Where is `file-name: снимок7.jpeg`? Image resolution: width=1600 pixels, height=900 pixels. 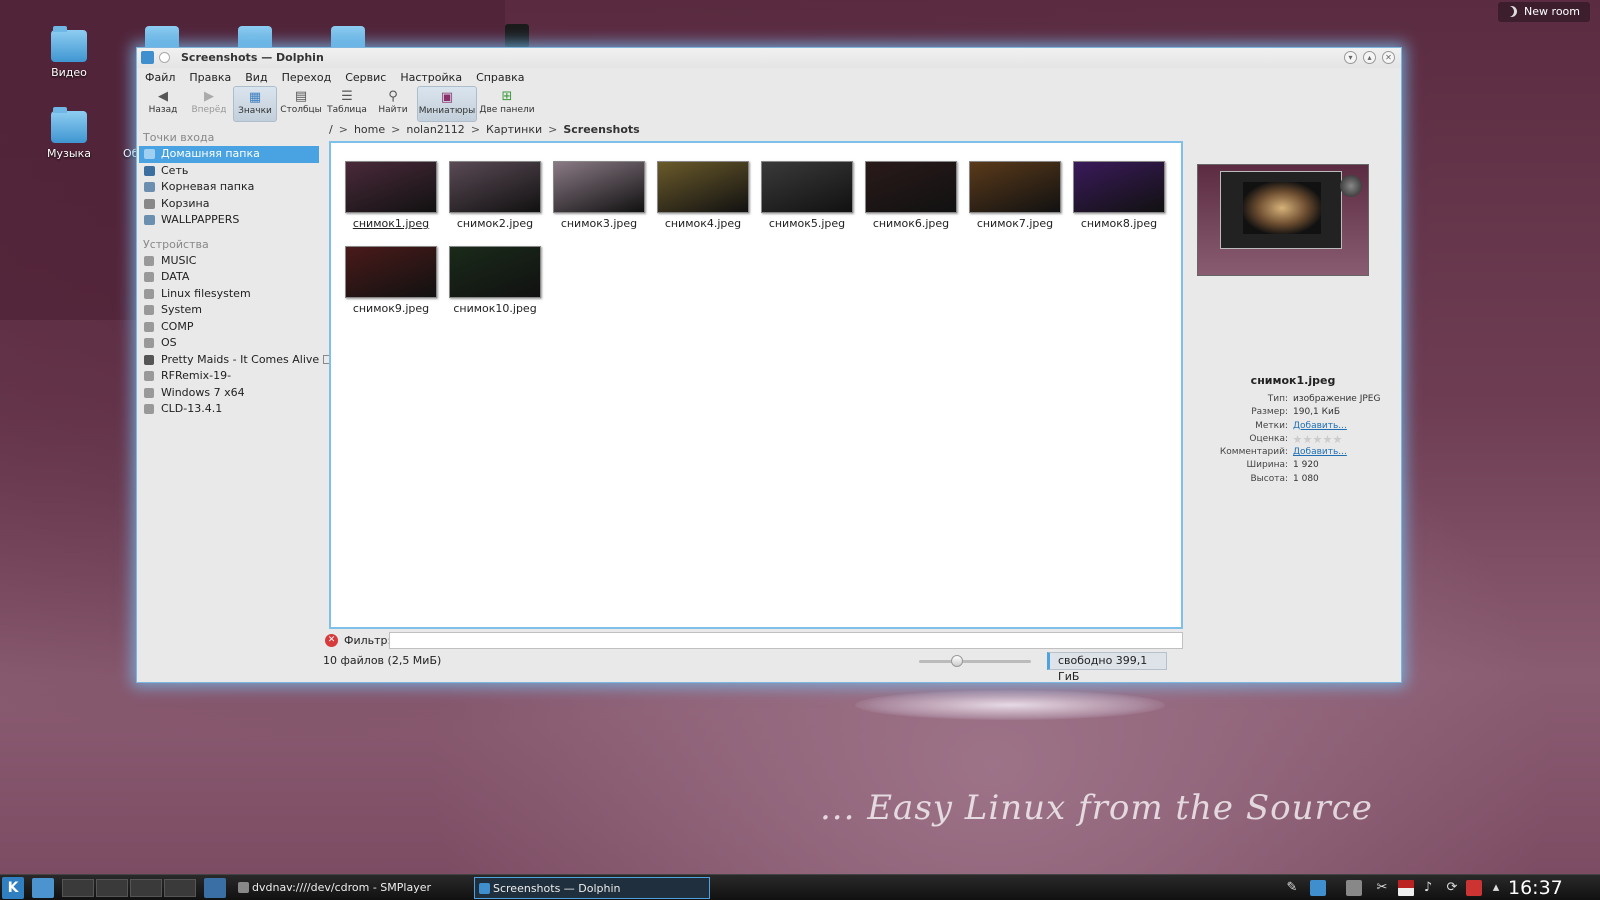
file-name: снимок7.jpeg is located at coordinates (1015, 223).